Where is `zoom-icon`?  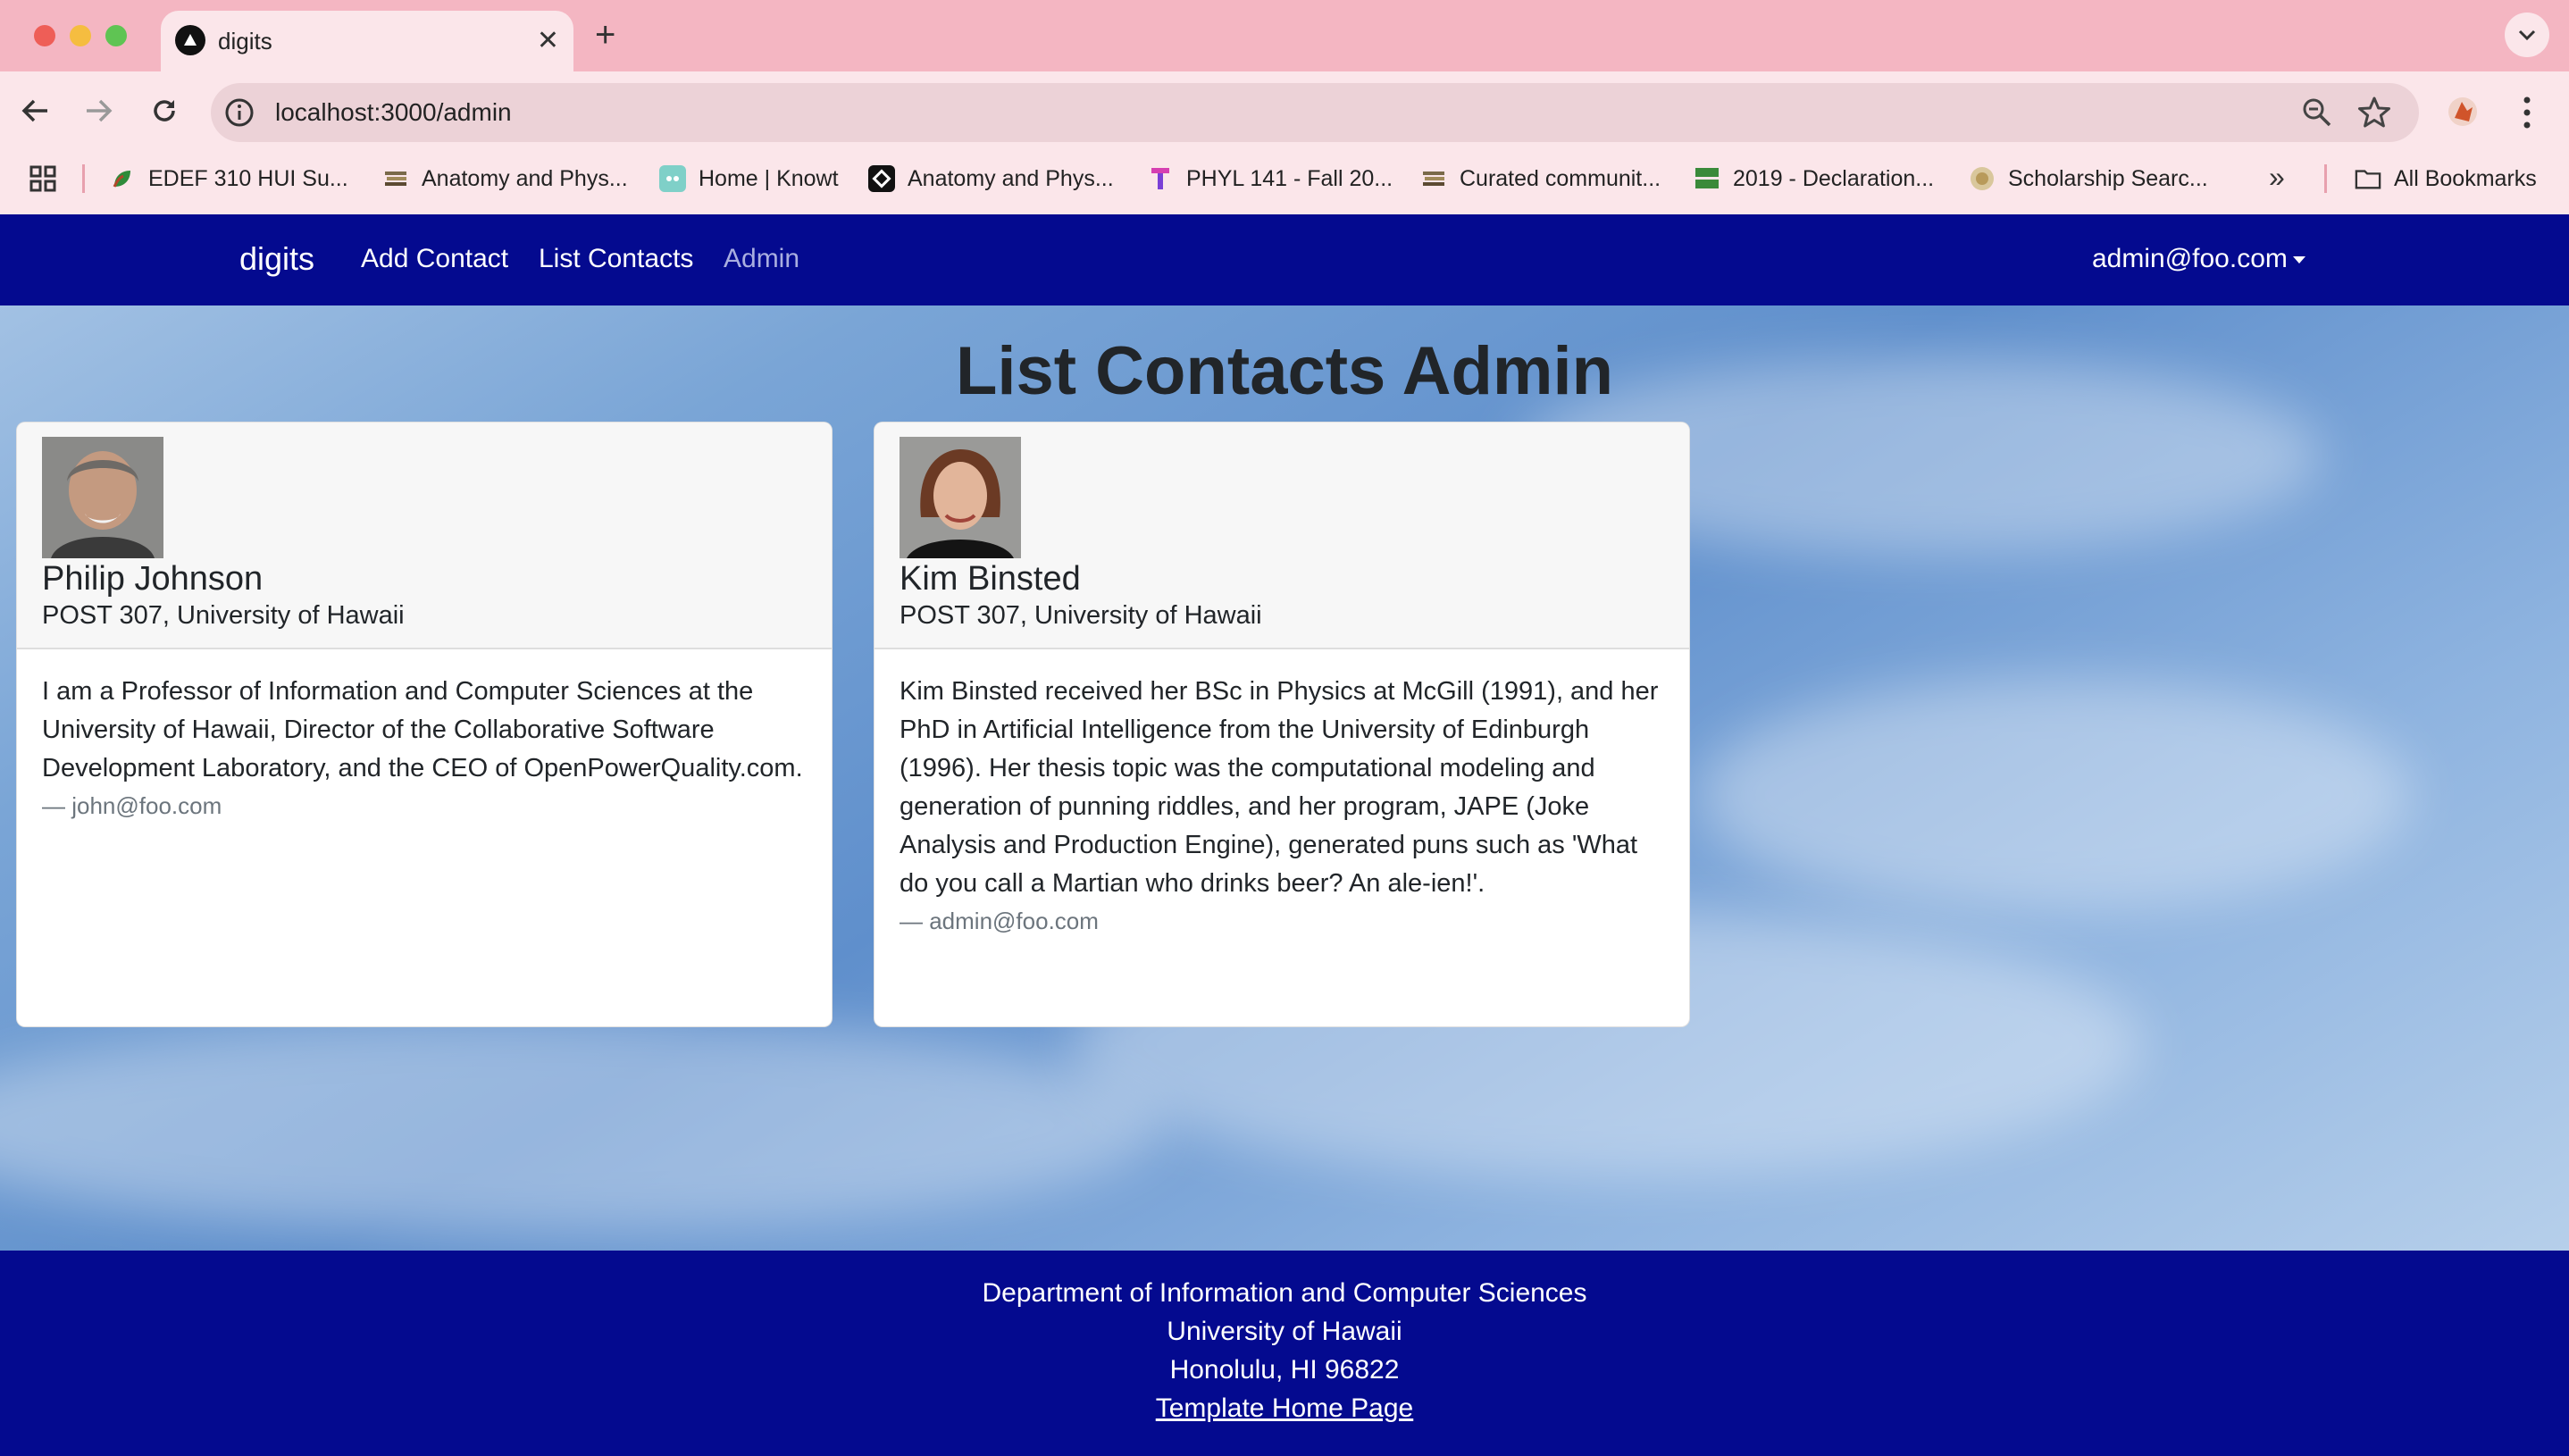 zoom-icon is located at coordinates (2317, 112).